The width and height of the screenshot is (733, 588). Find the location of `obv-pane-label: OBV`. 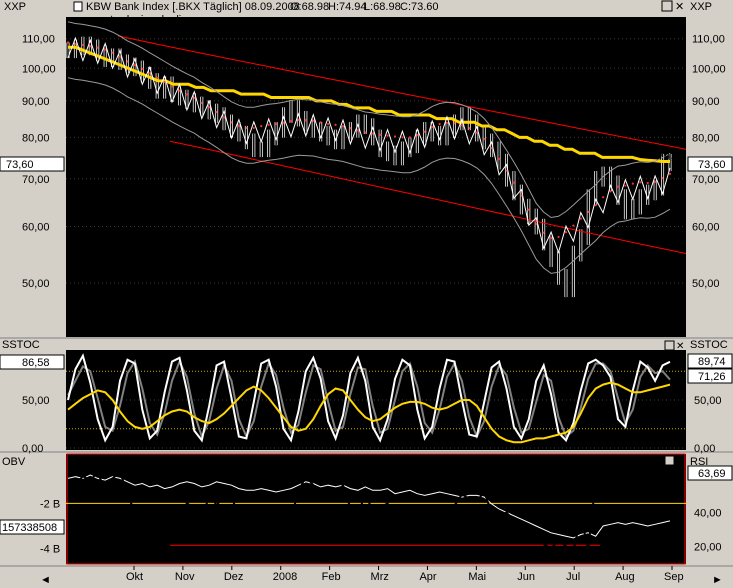

obv-pane-label: OBV is located at coordinates (14, 462).